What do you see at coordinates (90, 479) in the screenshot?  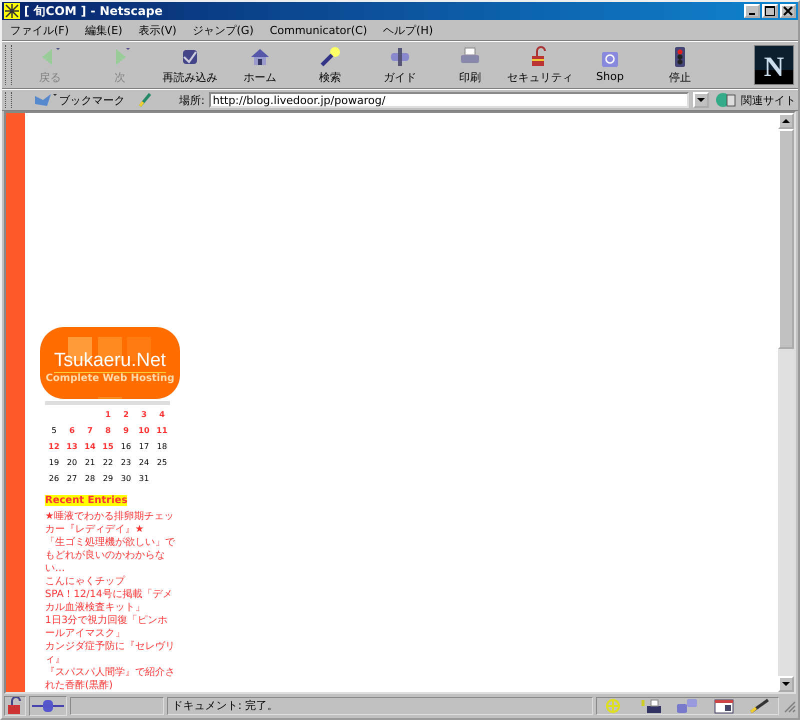 I see `calendar-day: 28` at bounding box center [90, 479].